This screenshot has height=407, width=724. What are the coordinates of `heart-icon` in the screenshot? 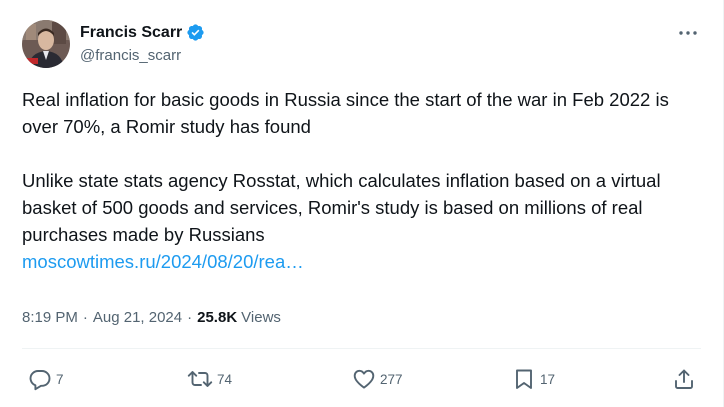 It's located at (364, 379).